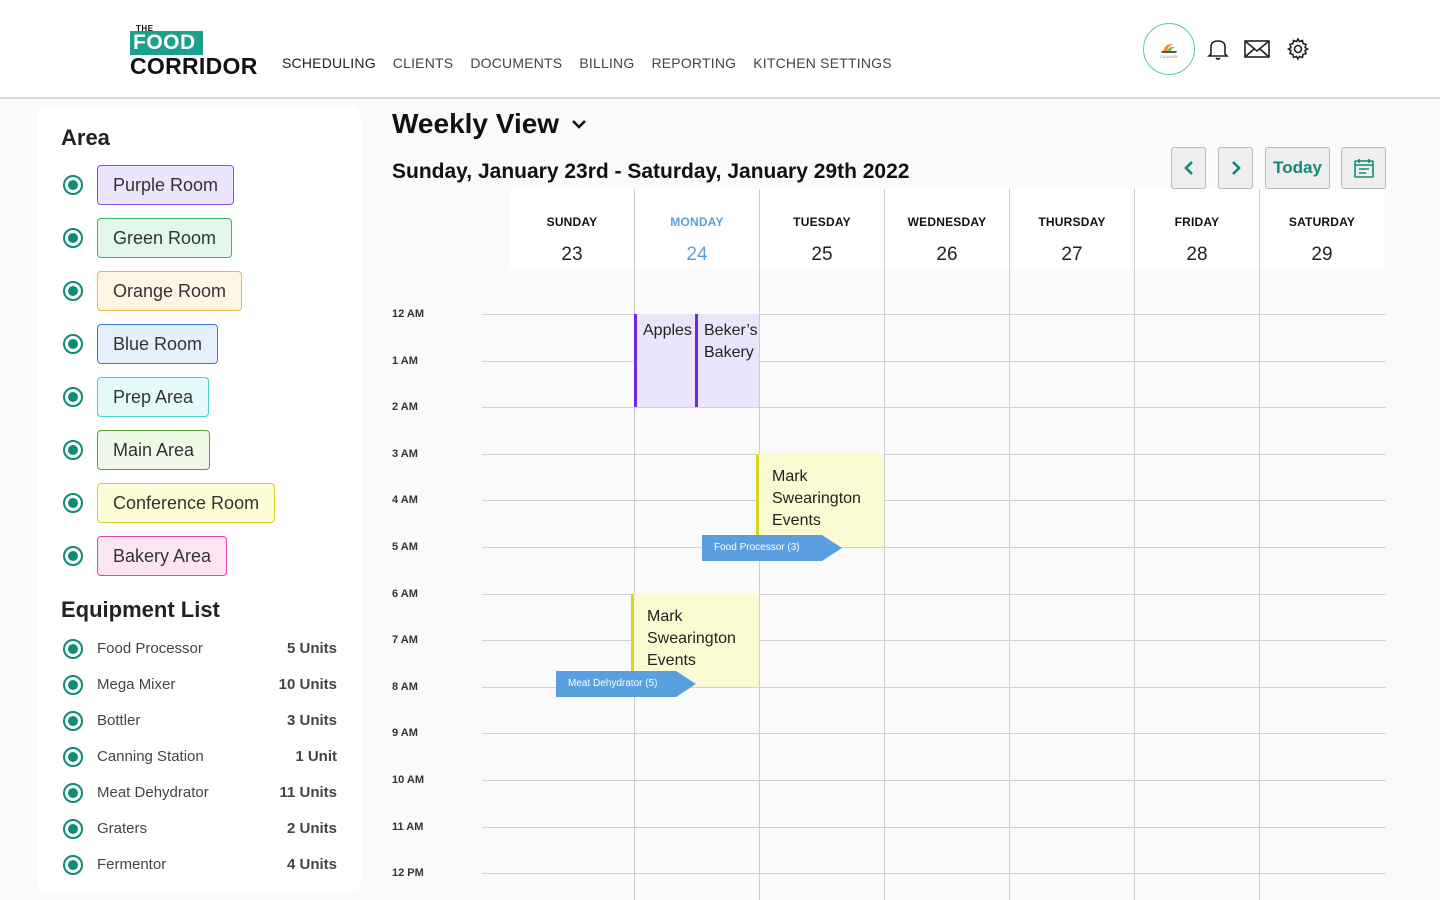 The height and width of the screenshot is (900, 1440). Describe the element at coordinates (194, 66) in the screenshot. I see `logo-corridor: CORRIDOR` at that location.